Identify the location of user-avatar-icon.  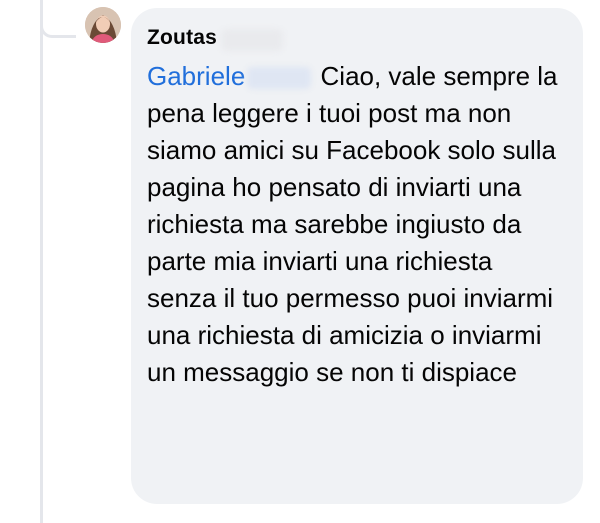
(103, 25).